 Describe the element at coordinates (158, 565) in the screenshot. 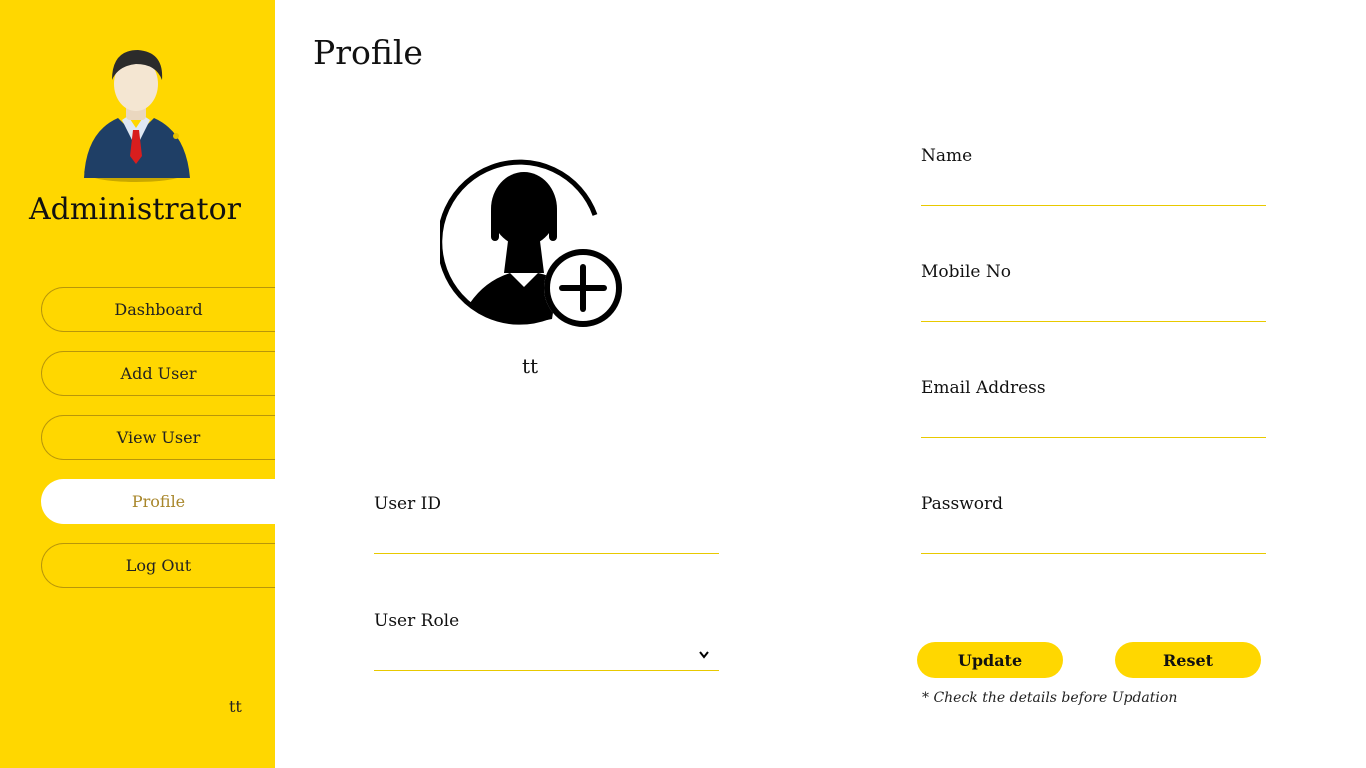

I see `sidebar-item-log-out: Log Out` at that location.